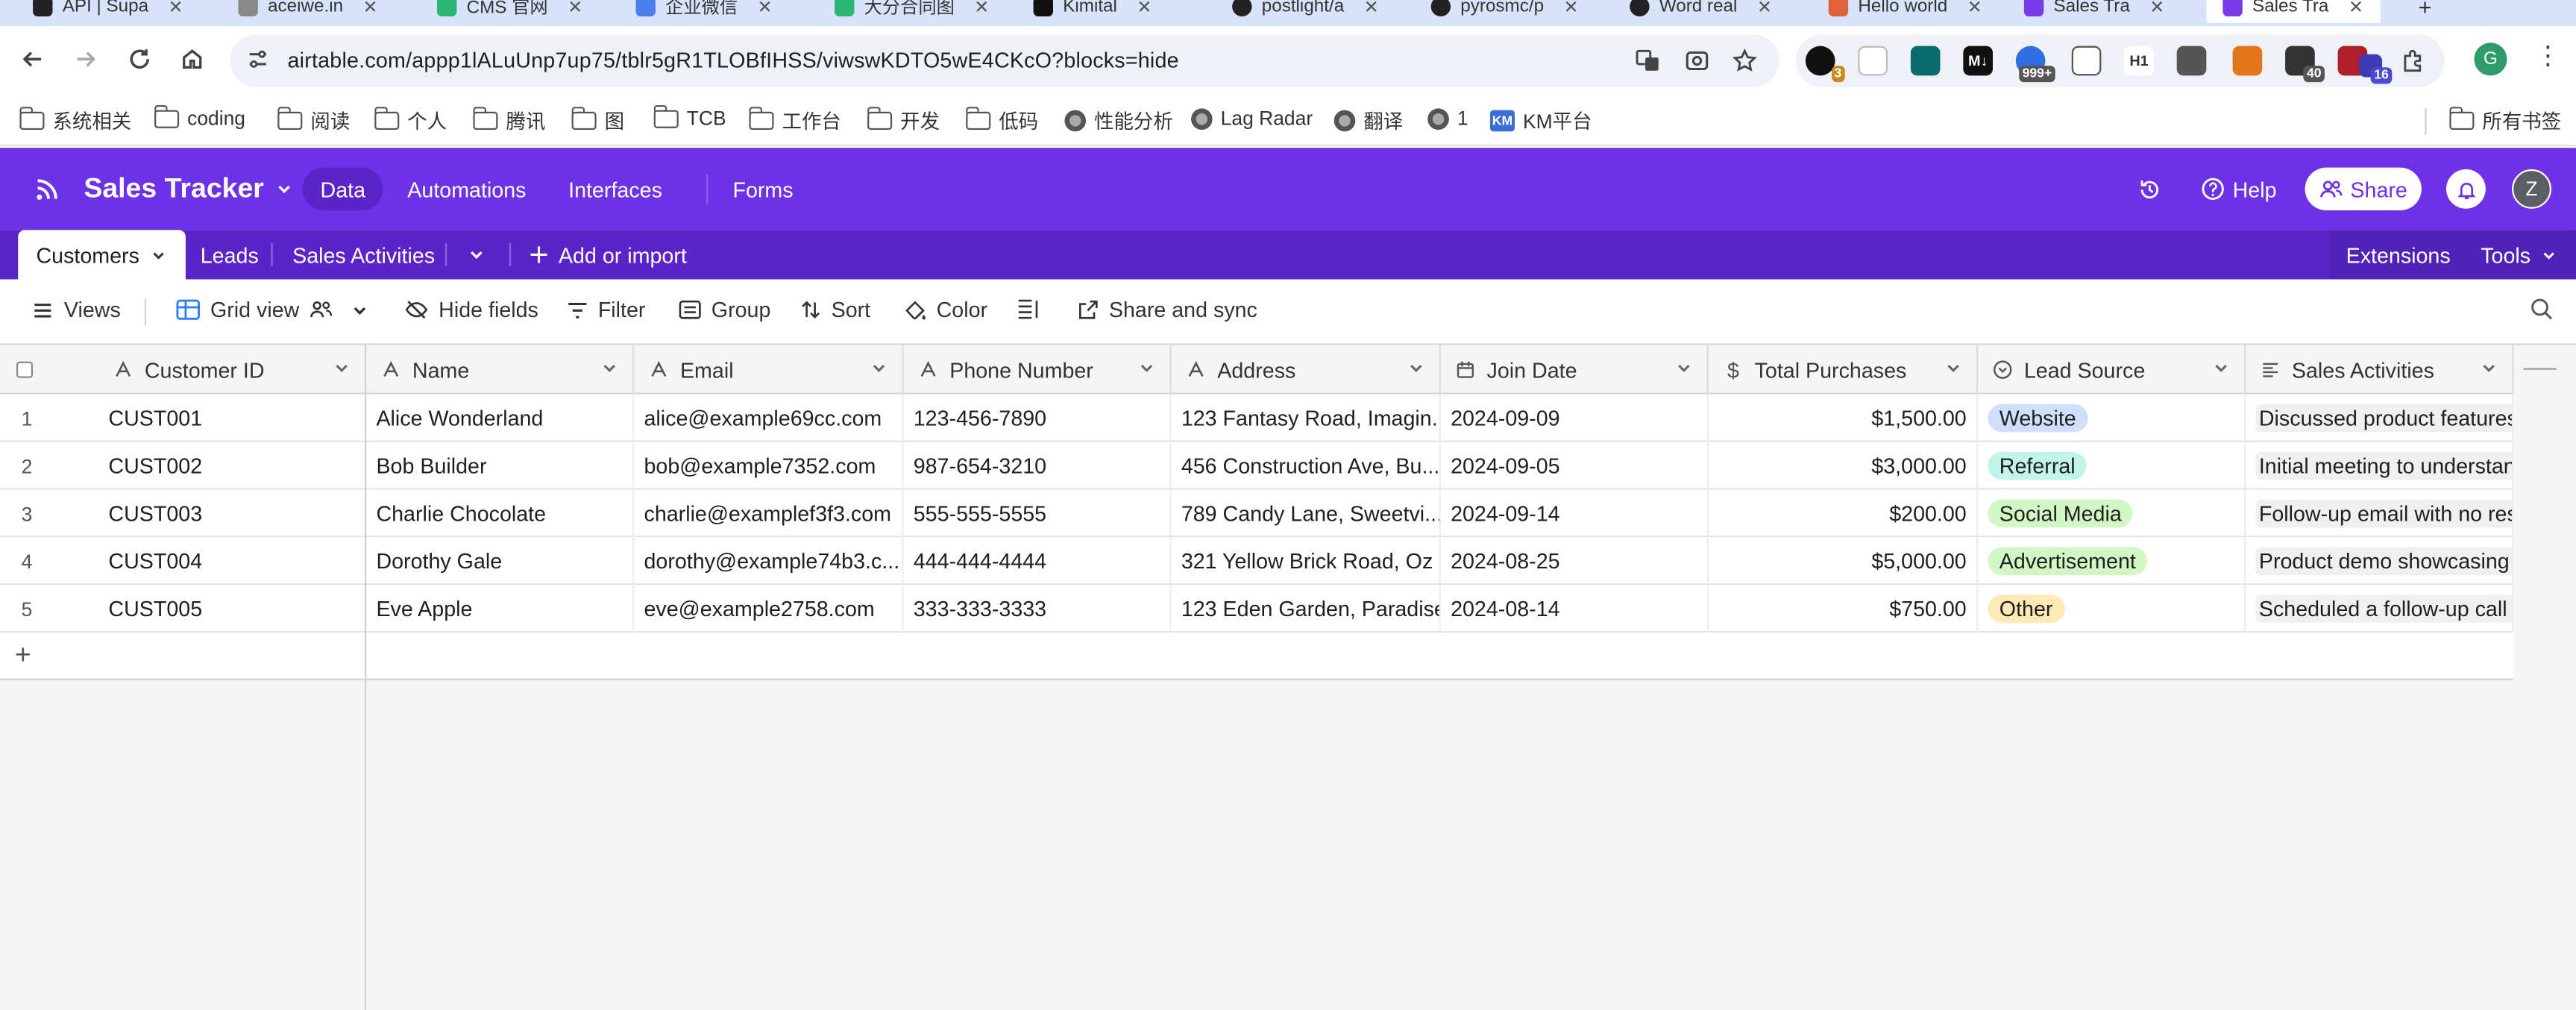 Image resolution: width=2576 pixels, height=1010 pixels. What do you see at coordinates (232, 370) in the screenshot?
I see `column-header: Customer ID` at bounding box center [232, 370].